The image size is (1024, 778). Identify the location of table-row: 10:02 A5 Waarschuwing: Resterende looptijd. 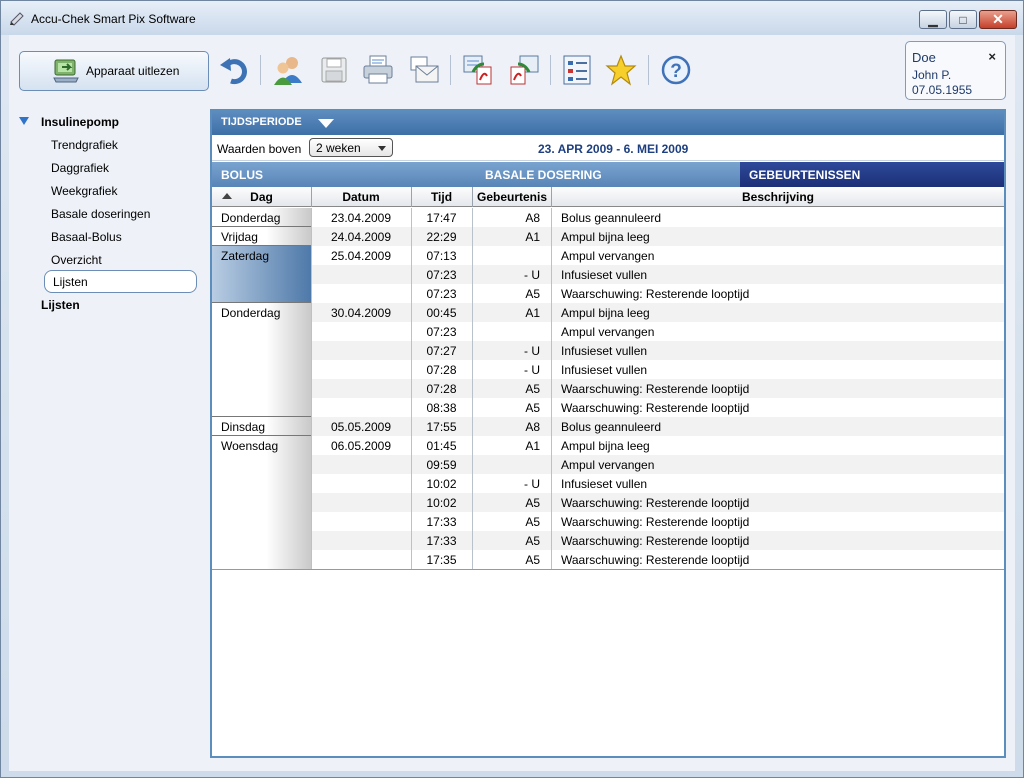
(608, 502).